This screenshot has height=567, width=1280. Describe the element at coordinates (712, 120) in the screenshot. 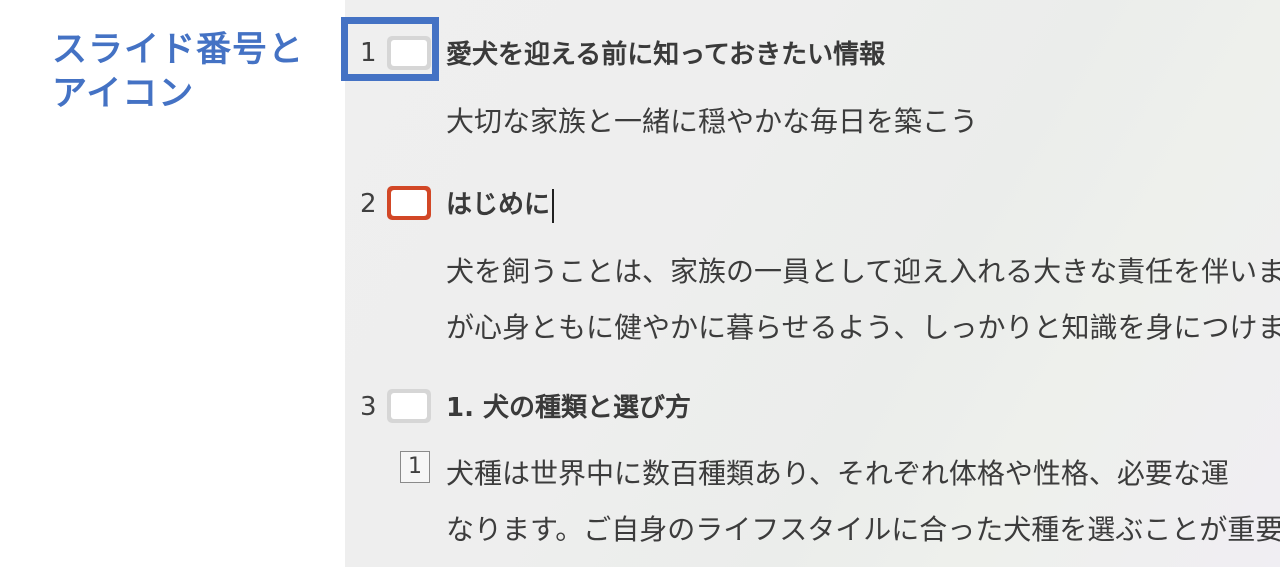

I see `slide-body-line: 大切な家族と一緒に穏やかな毎日を築こう` at that location.